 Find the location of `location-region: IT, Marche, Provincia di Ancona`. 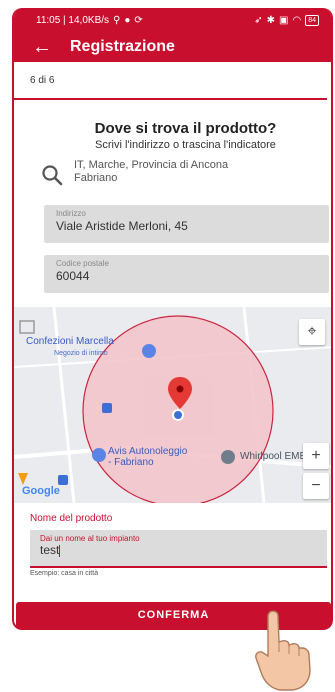

location-region: IT, Marche, Provincia di Ancona is located at coordinates (151, 165).